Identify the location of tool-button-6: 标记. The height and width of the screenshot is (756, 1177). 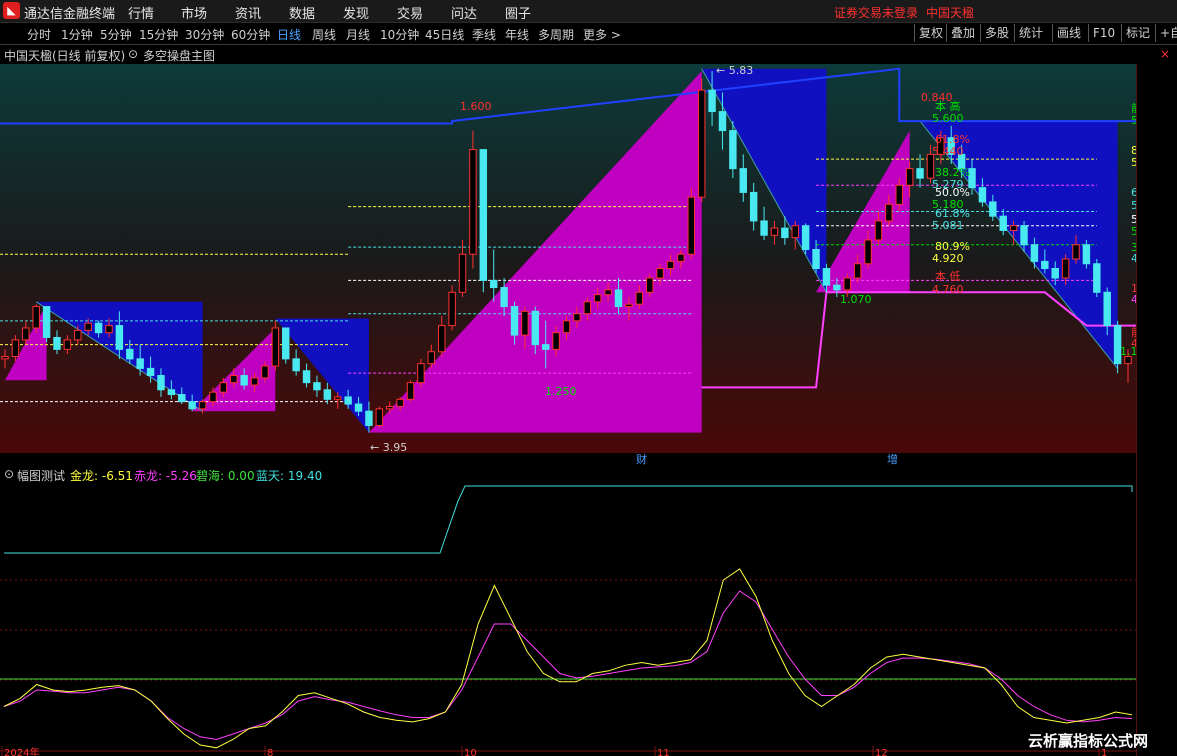
(1135, 33).